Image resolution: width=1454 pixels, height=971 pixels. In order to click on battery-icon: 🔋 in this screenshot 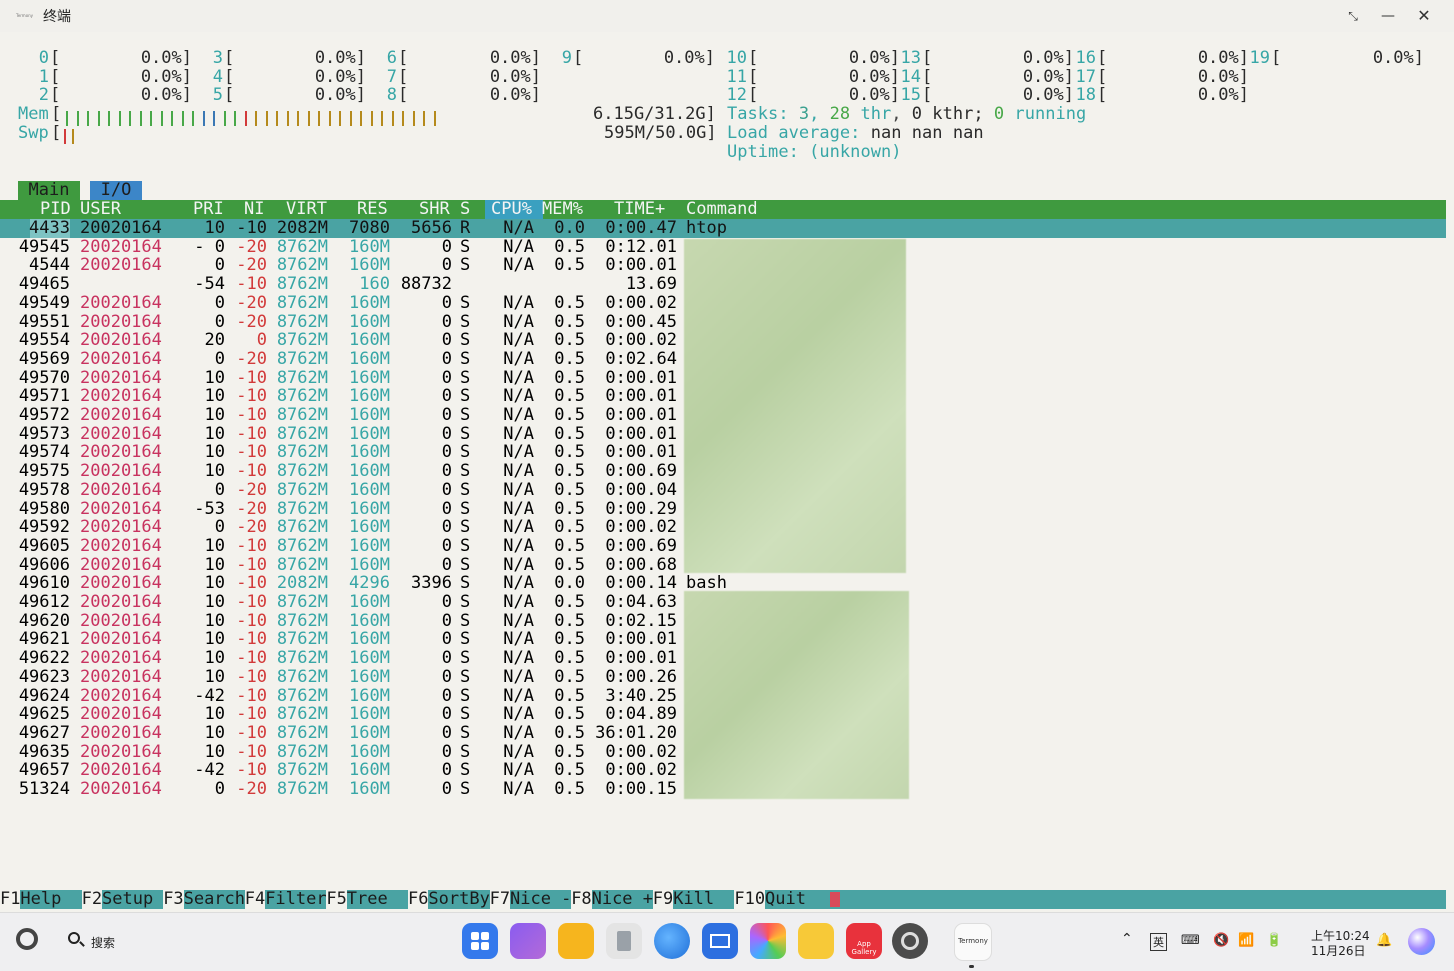, I will do `click(1274, 940)`.